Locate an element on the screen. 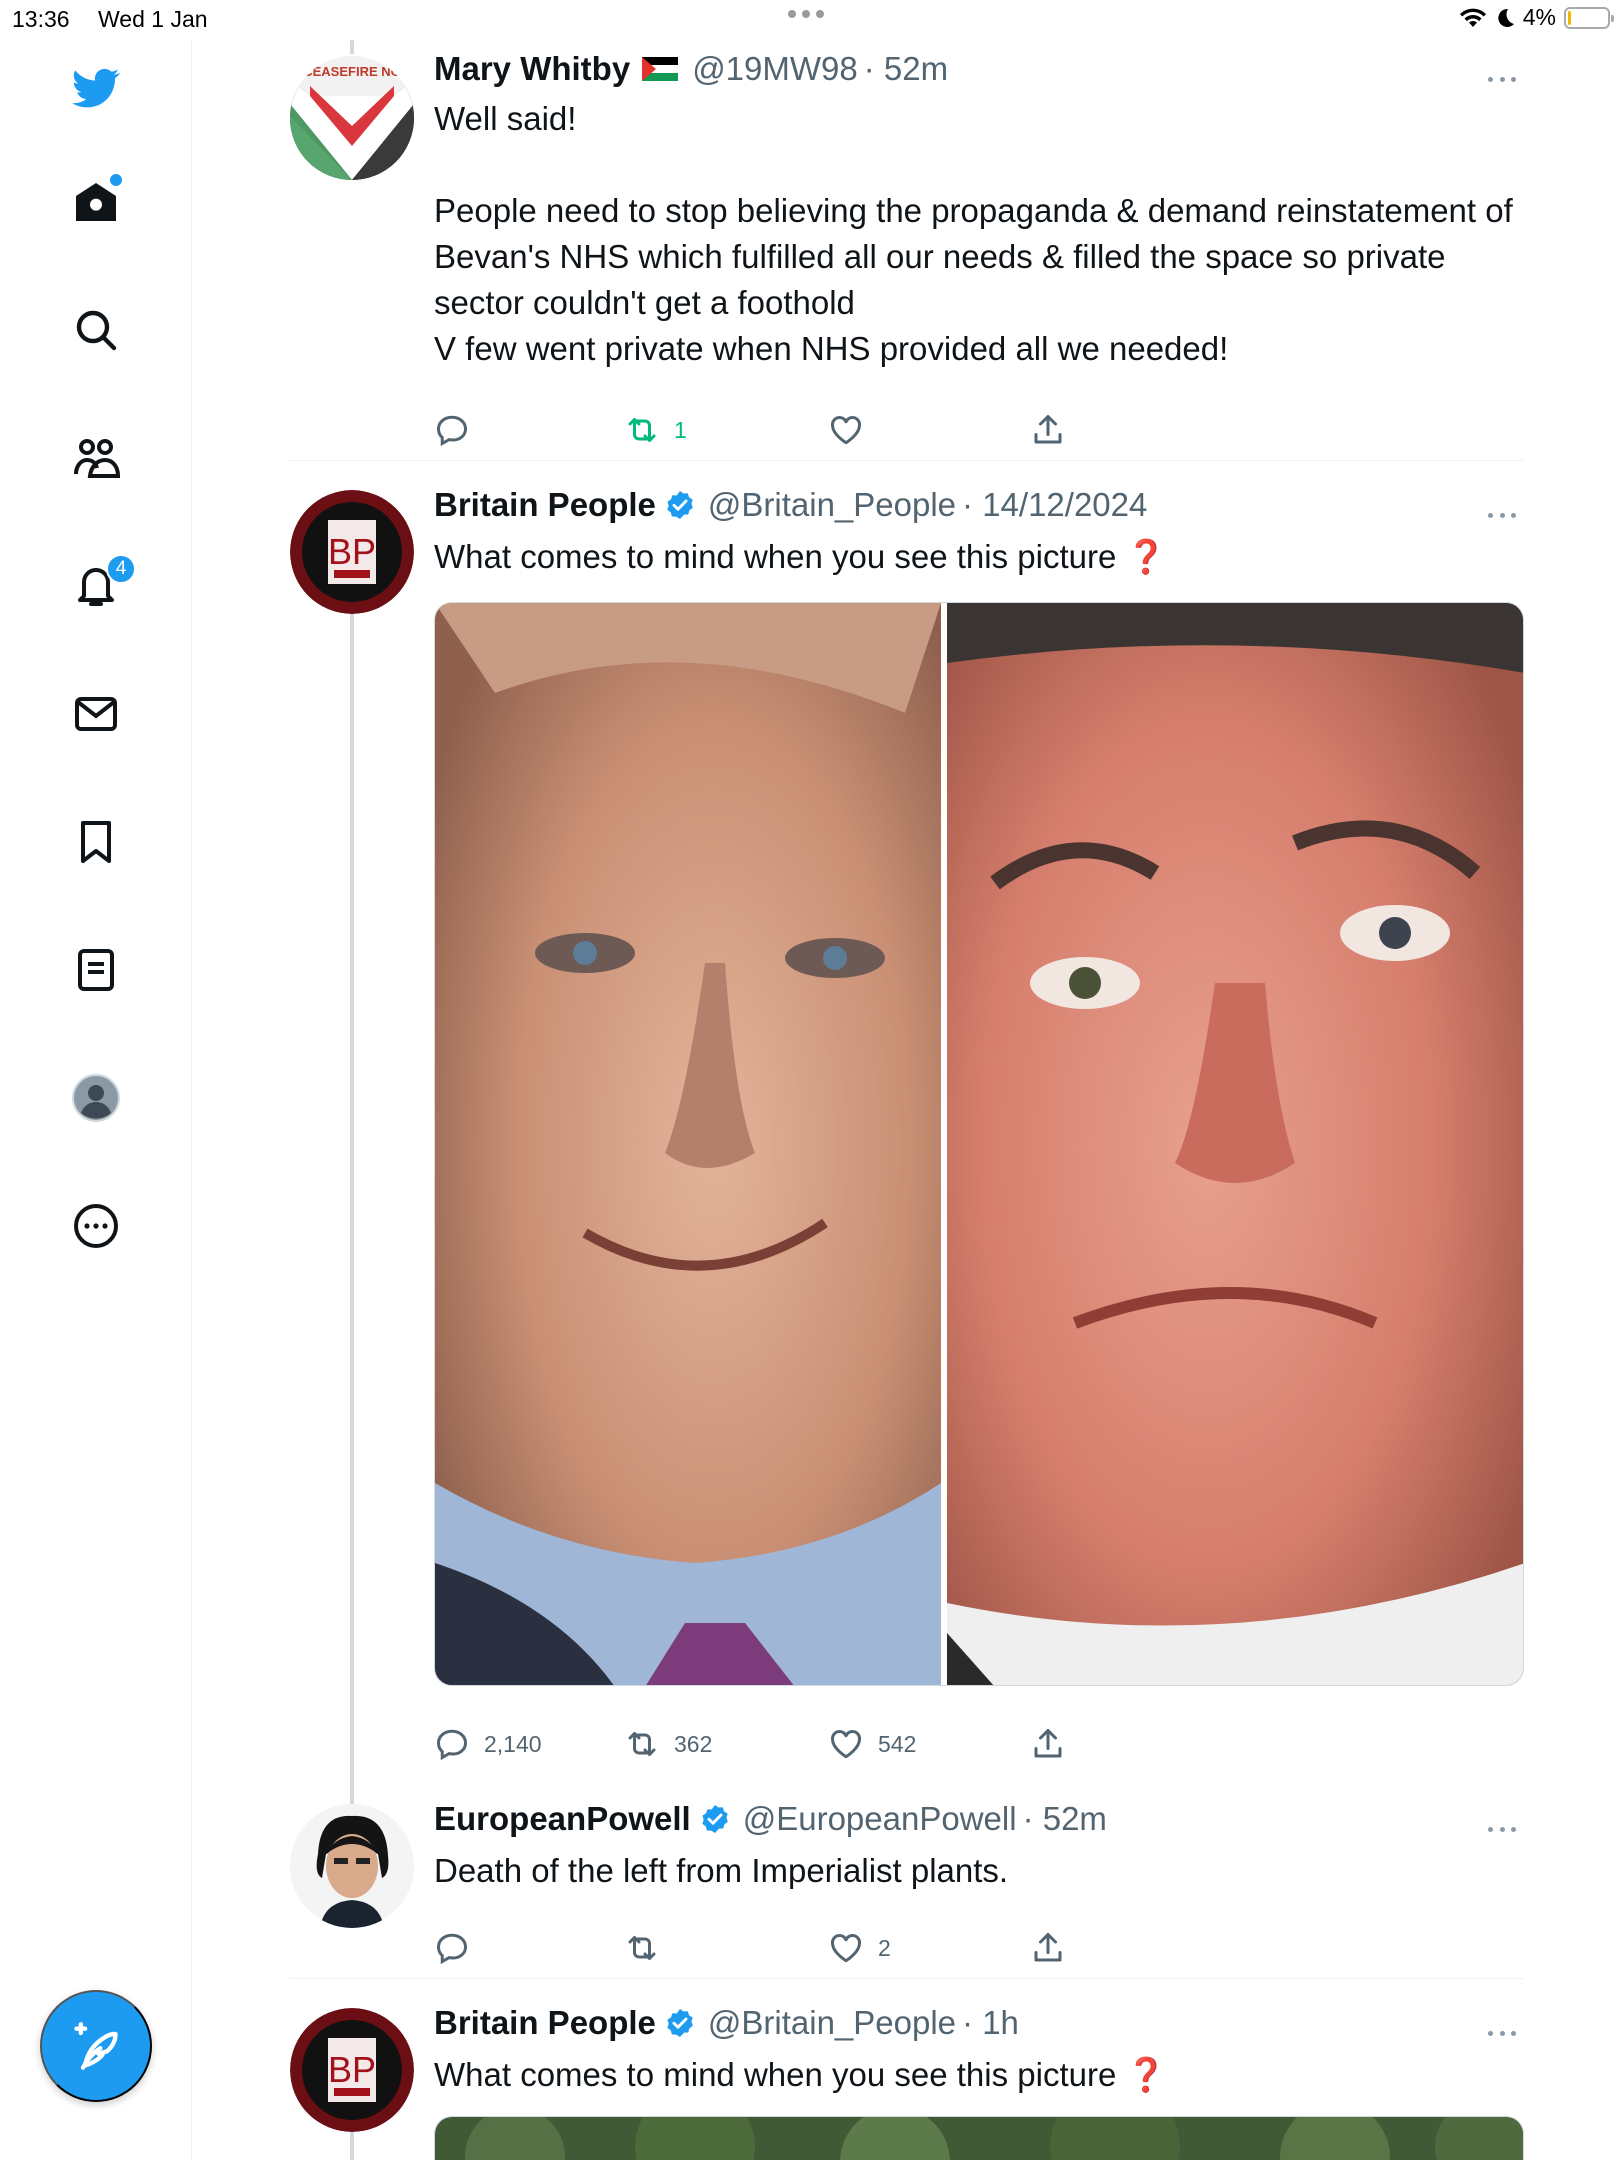 The image size is (1620, 2160). like-button is located at coordinates (853, 430).